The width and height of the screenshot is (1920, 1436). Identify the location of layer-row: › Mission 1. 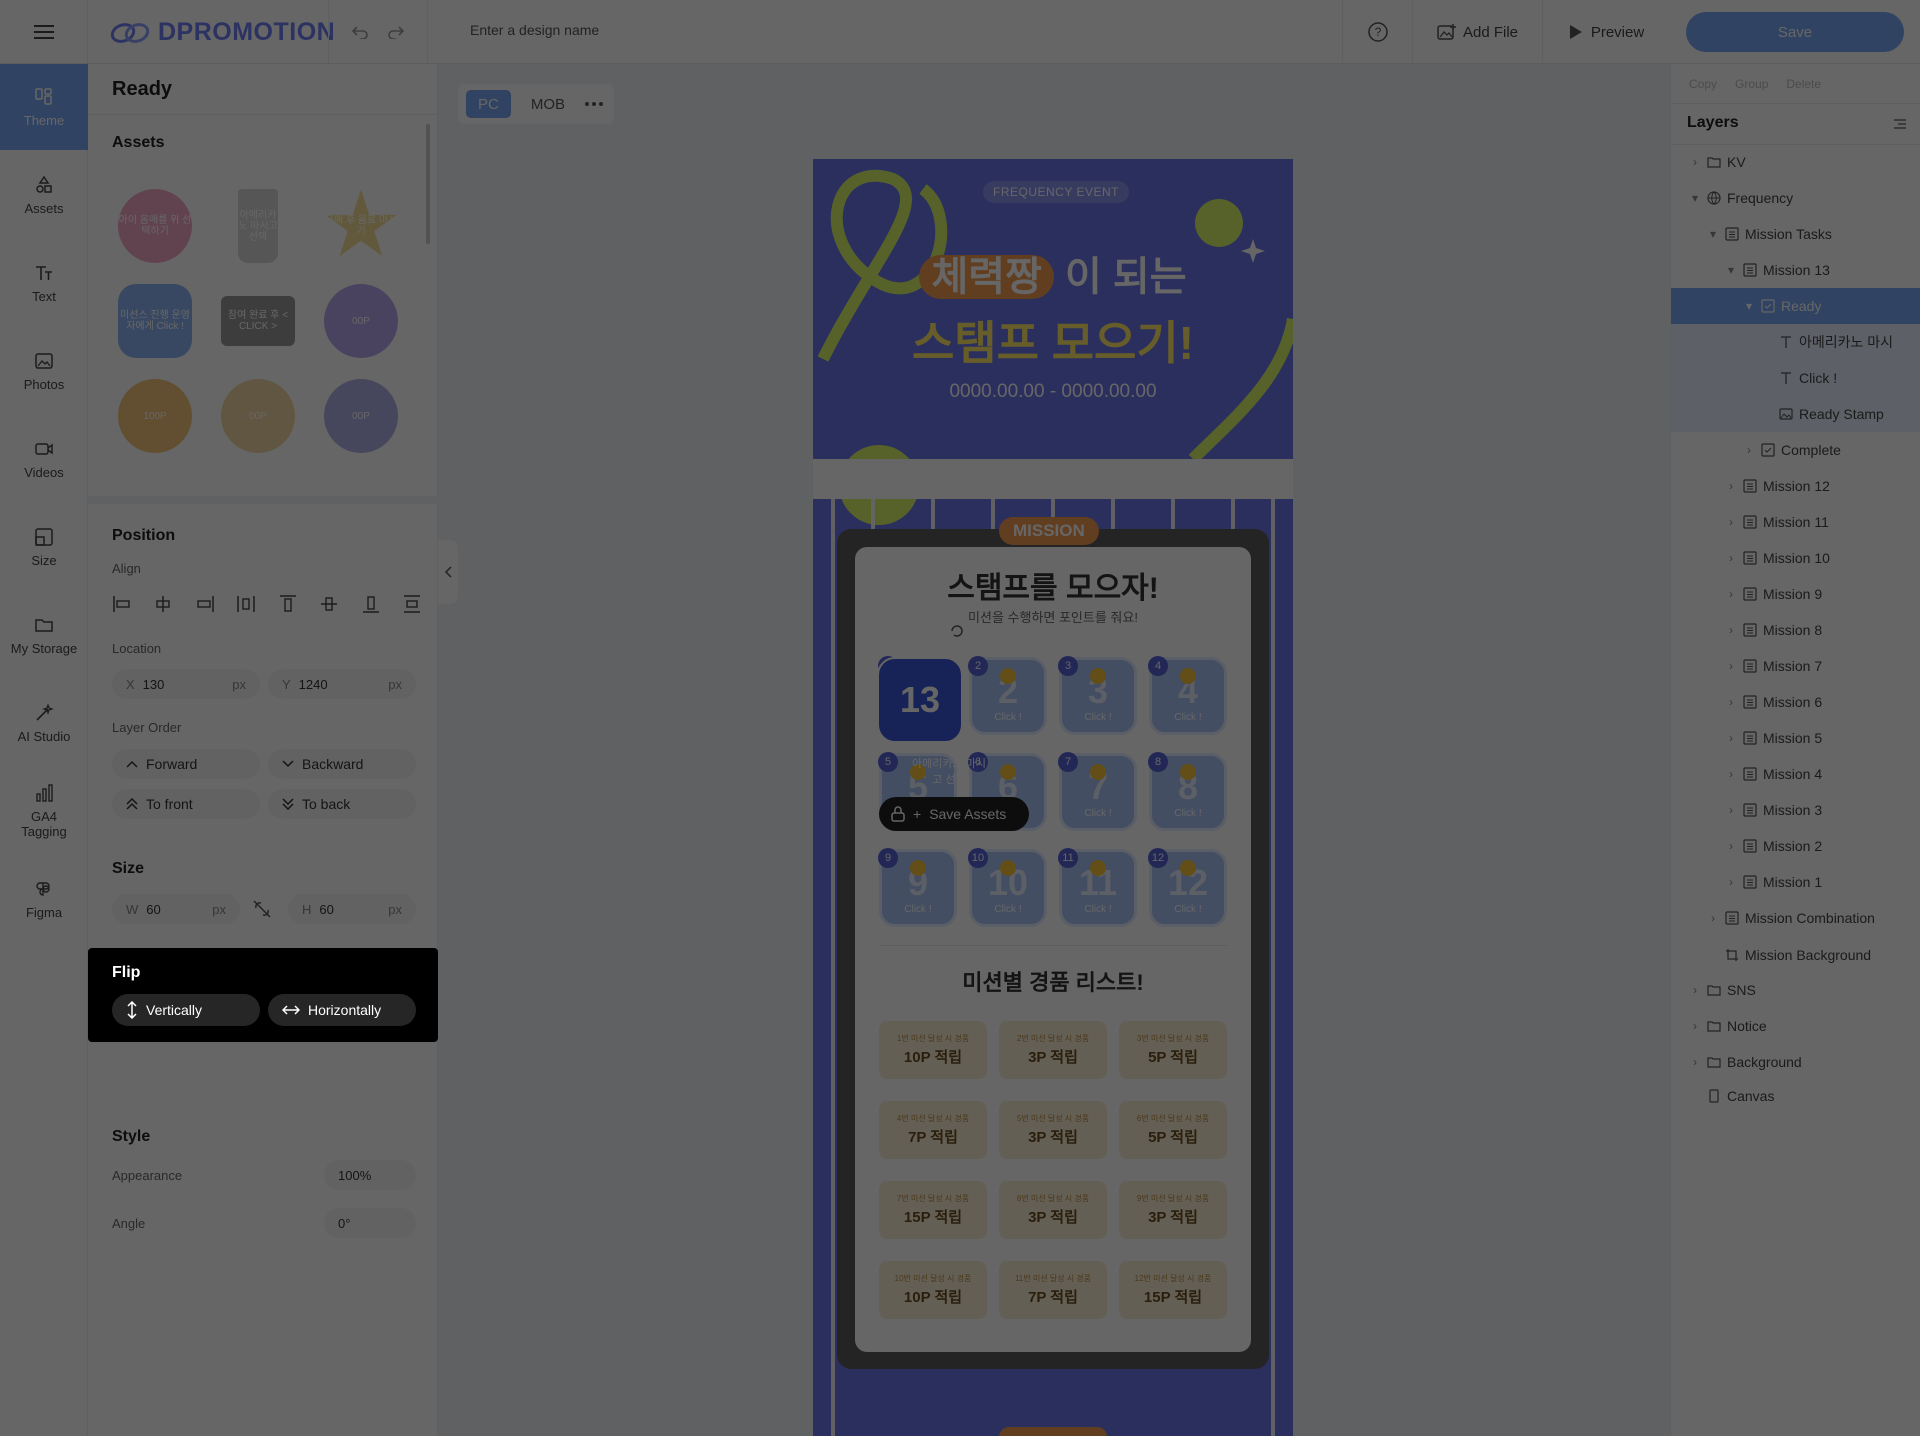
(1795, 882).